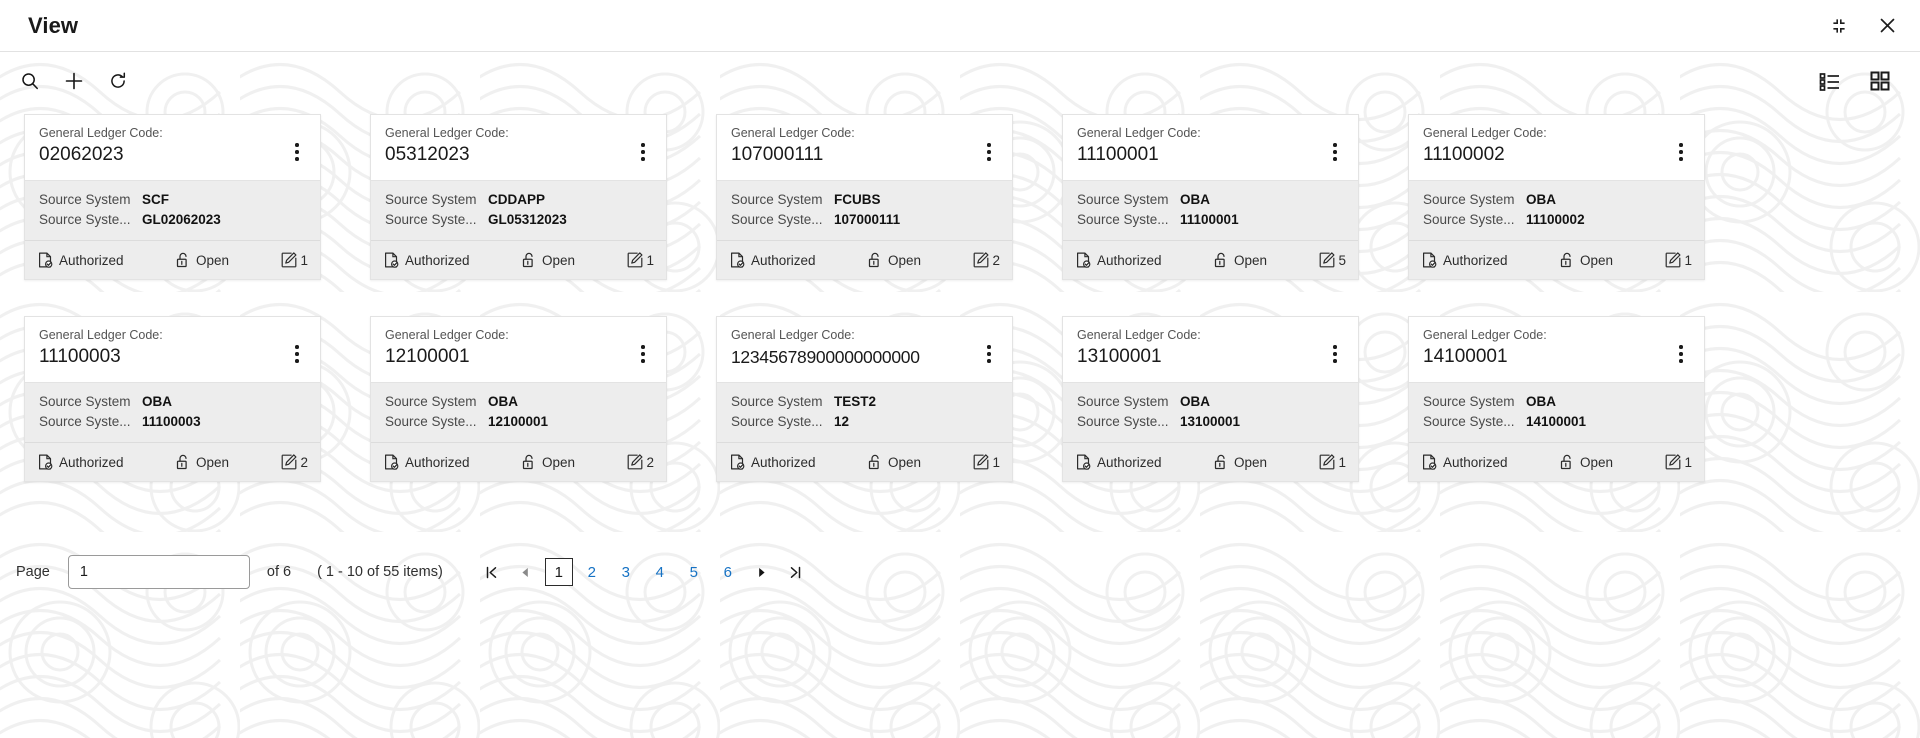  I want to click on search-icon, so click(30, 81).